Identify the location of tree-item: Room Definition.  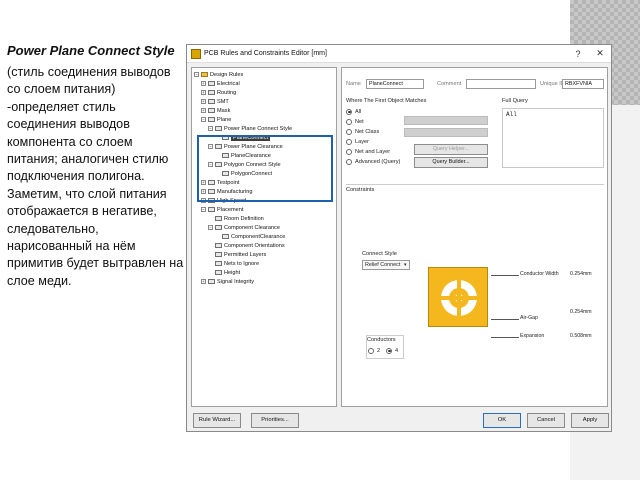
(239, 218).